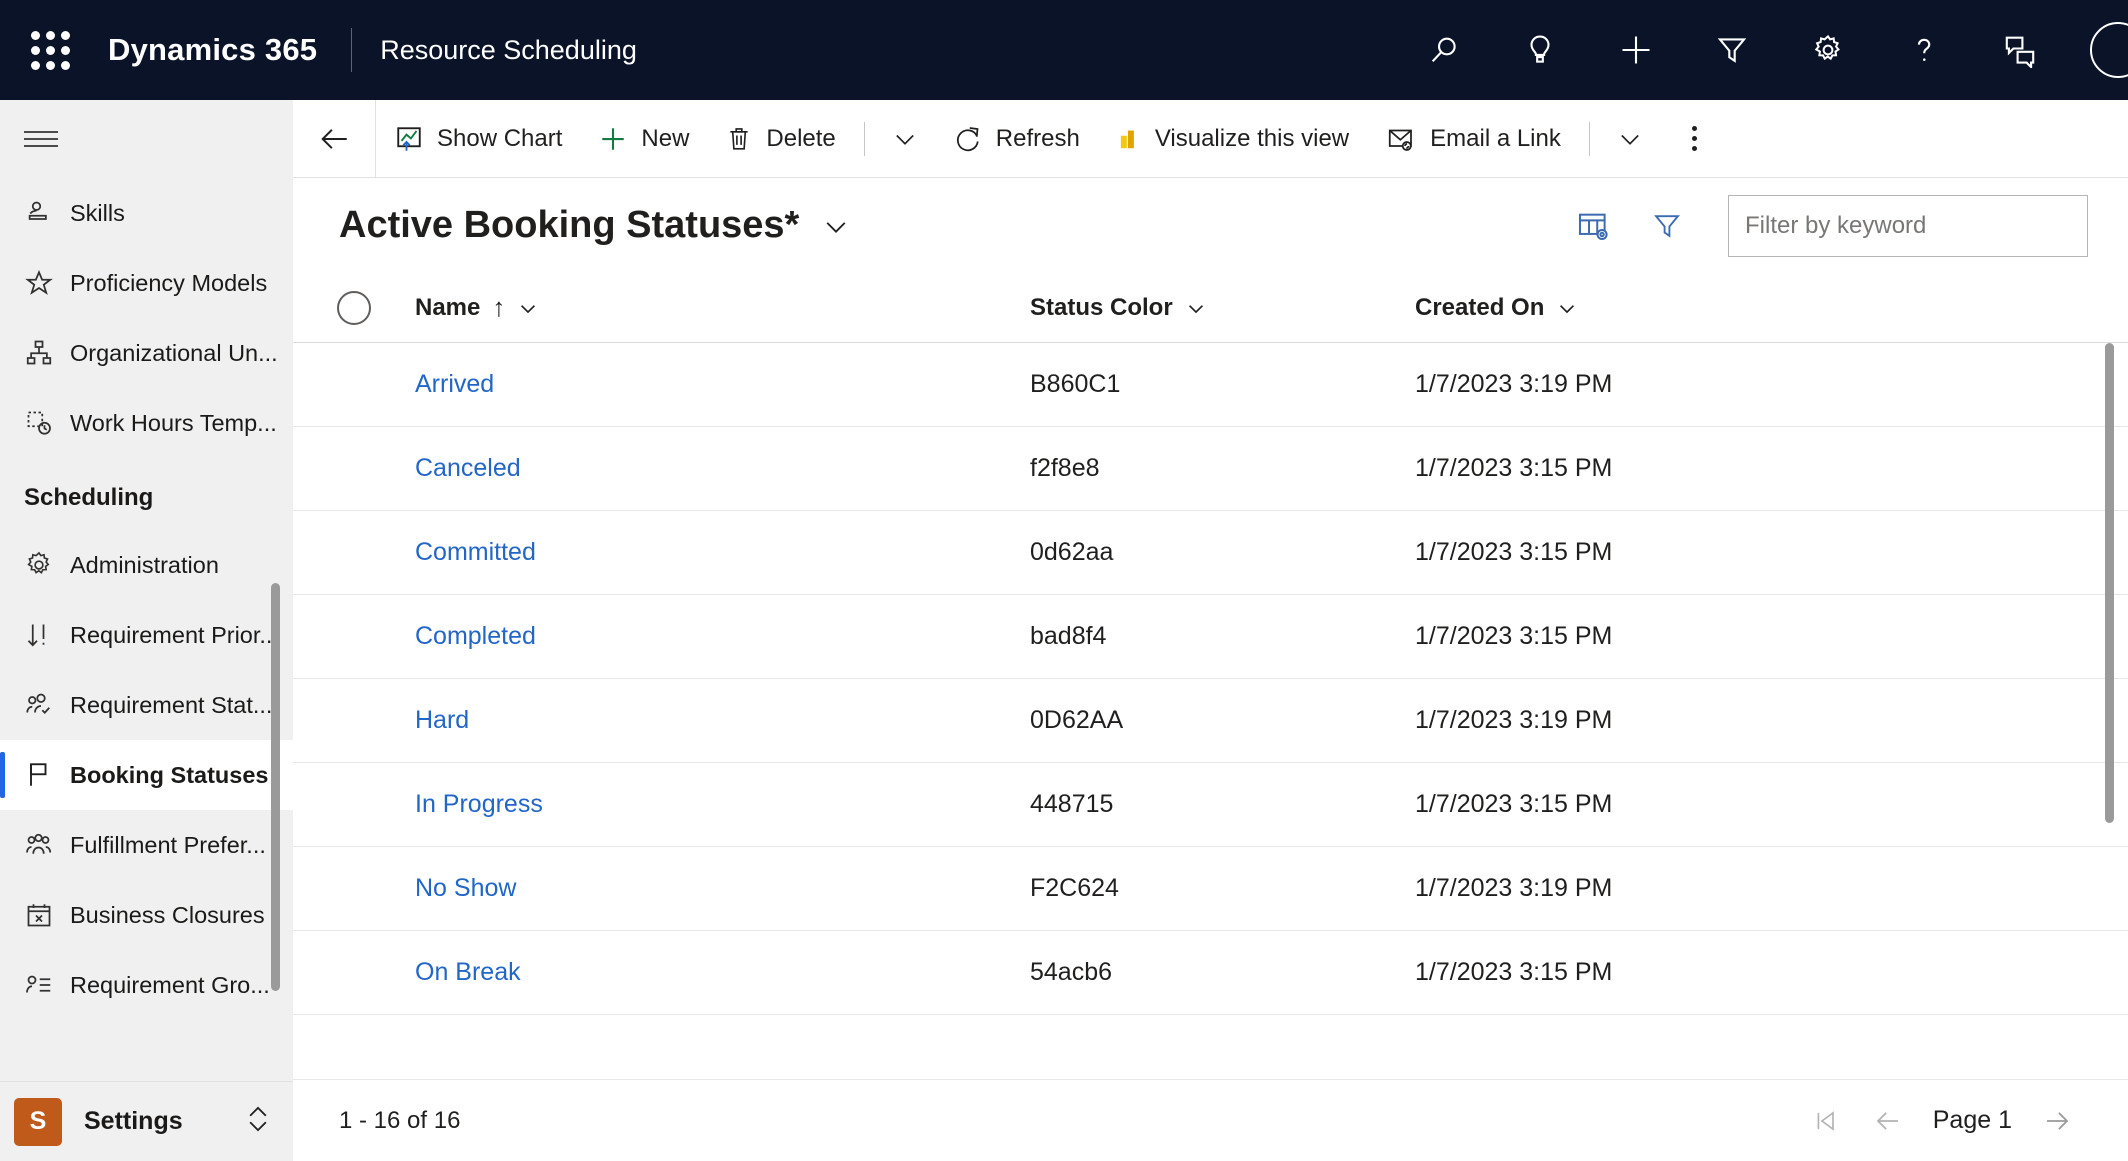 This screenshot has width=2128, height=1161. I want to click on previous-page-button, so click(1888, 1121).